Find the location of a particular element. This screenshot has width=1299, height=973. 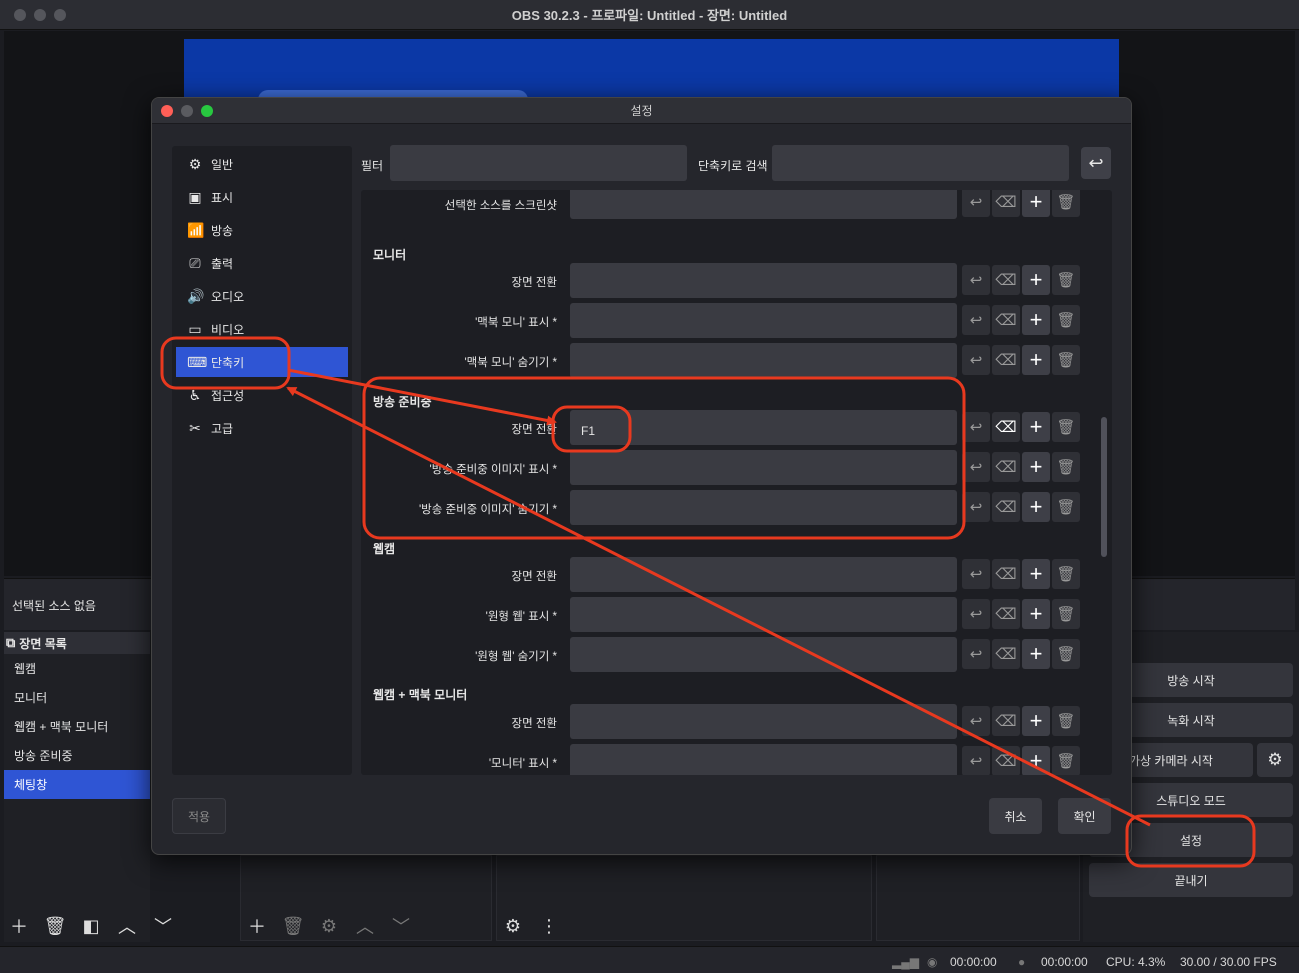

remove-scene-button: 🗑 is located at coordinates (55, 926).